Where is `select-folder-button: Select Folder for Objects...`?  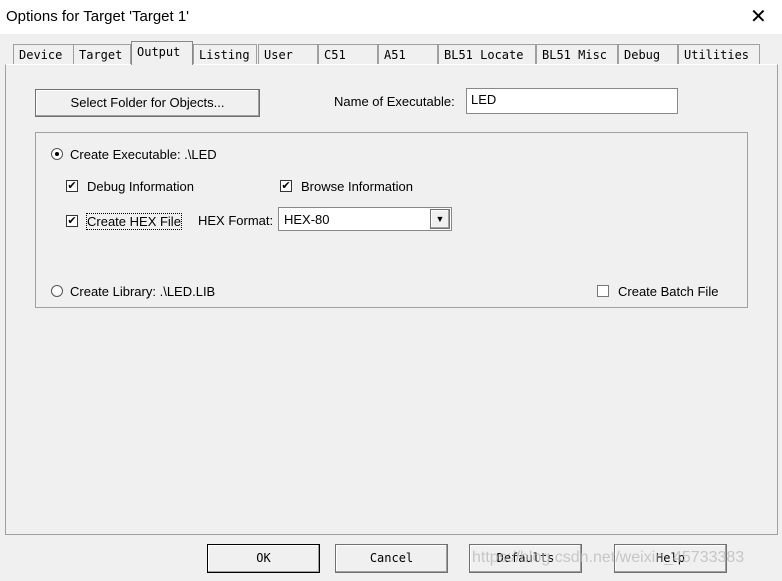 select-folder-button: Select Folder for Objects... is located at coordinates (147, 103).